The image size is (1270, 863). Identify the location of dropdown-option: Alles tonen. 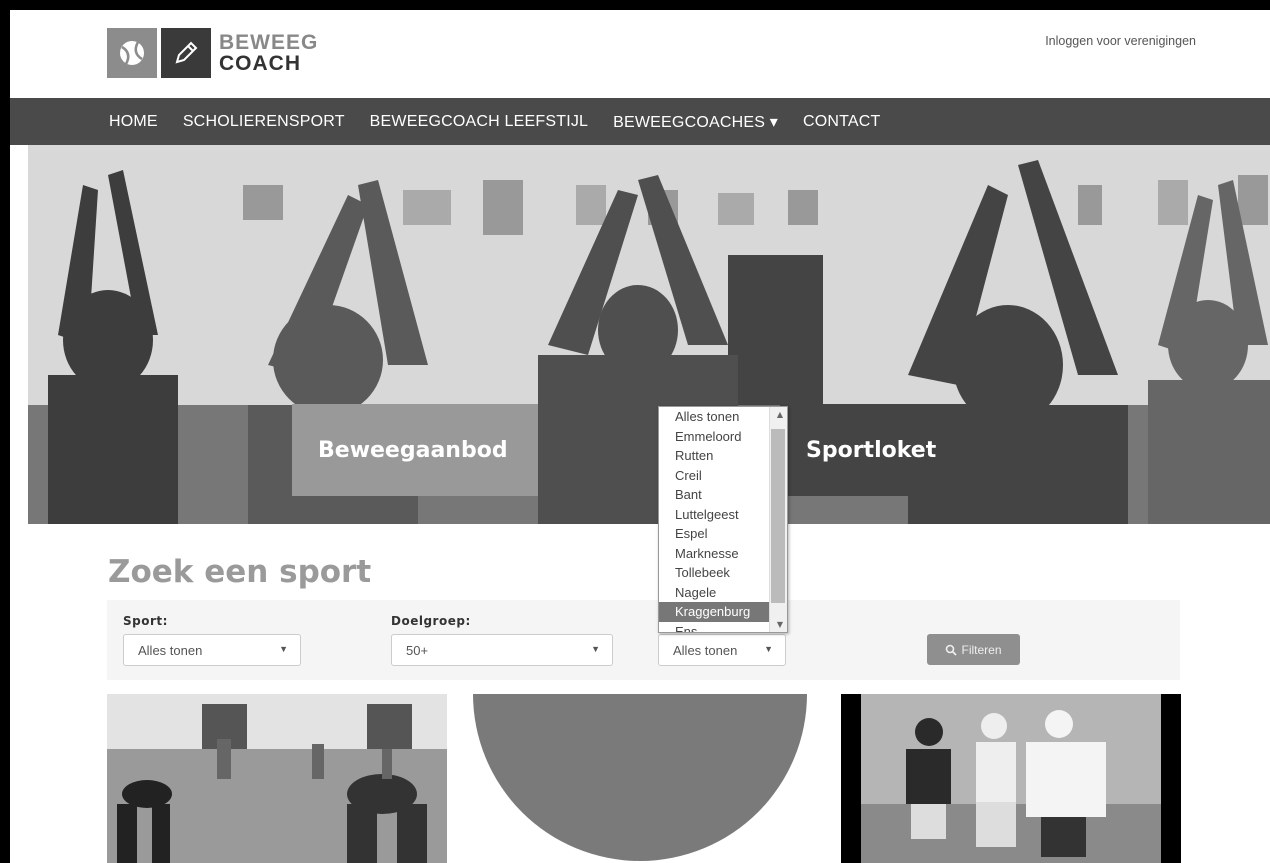
(723, 417).